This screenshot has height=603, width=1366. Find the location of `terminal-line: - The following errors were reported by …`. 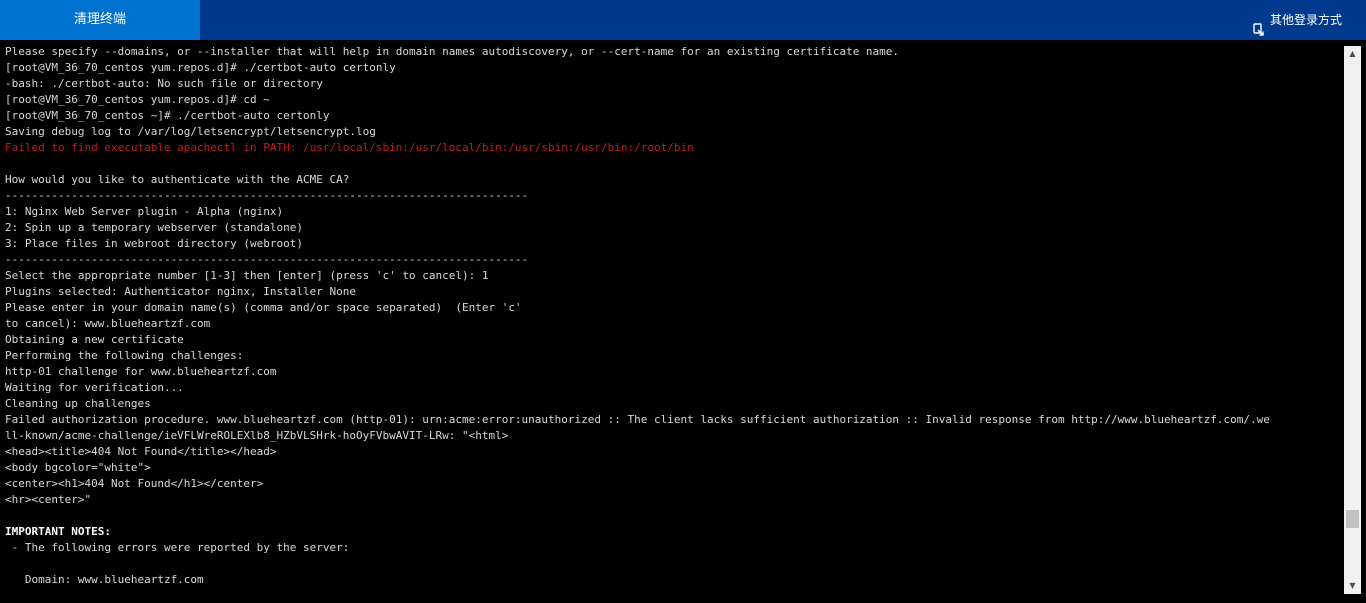

terminal-line: - The following errors were reported by … is located at coordinates (177, 547).